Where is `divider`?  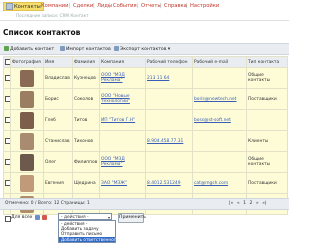 divider is located at coordinates (144, 20).